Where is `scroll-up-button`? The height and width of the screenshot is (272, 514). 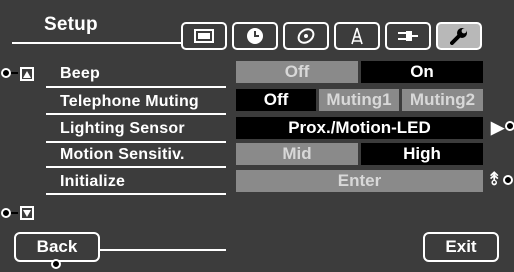 scroll-up-button is located at coordinates (27, 74).